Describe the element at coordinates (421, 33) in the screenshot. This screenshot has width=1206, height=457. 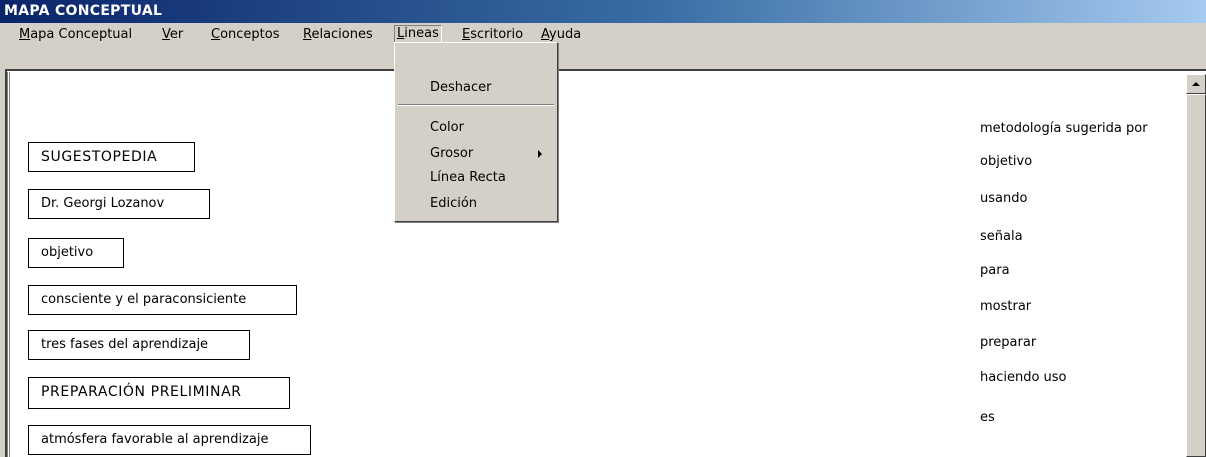
I see `menu-label: ineas` at that location.